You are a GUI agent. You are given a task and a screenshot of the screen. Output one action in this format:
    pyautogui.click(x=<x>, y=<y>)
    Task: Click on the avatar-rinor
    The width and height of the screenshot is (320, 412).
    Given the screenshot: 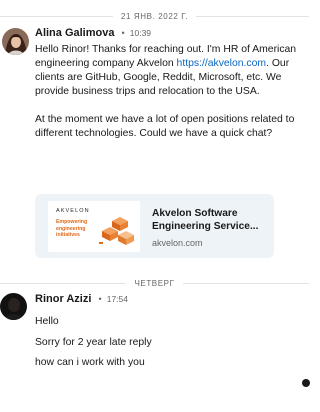 What is the action you would take?
    pyautogui.click(x=13, y=306)
    